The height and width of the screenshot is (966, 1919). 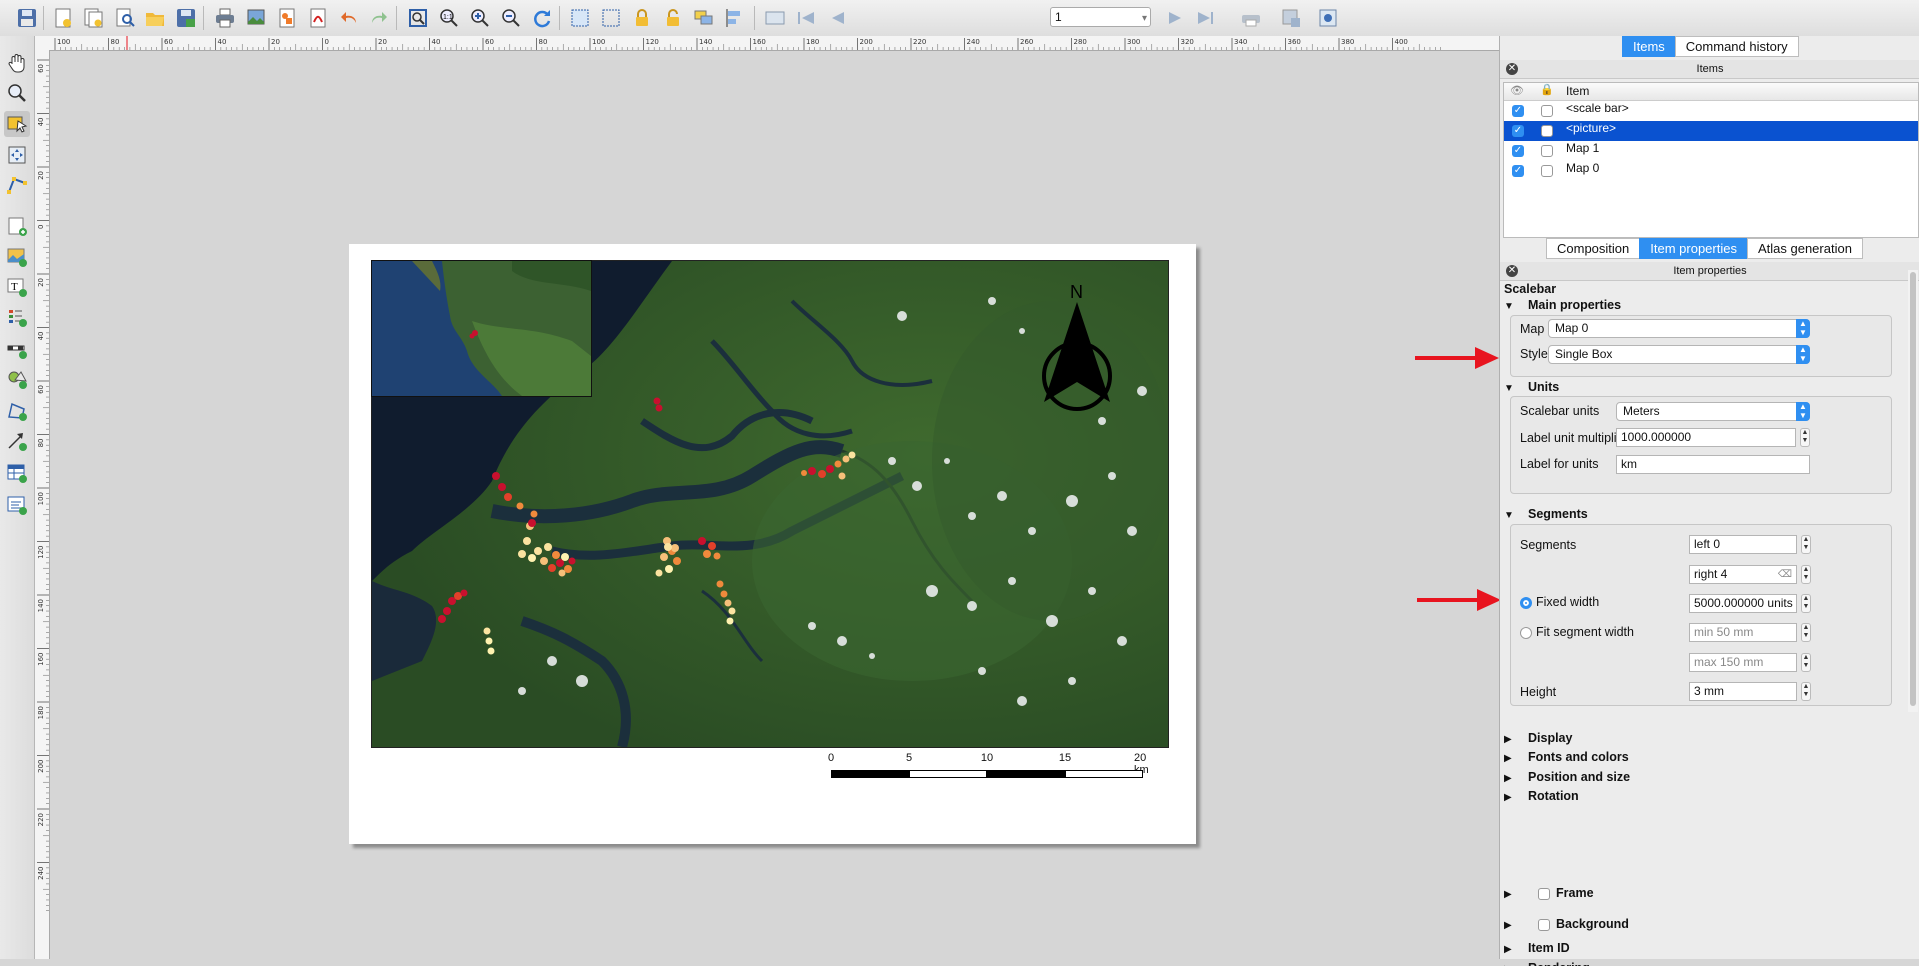 I want to click on background-checkbox, so click(x=1544, y=925).